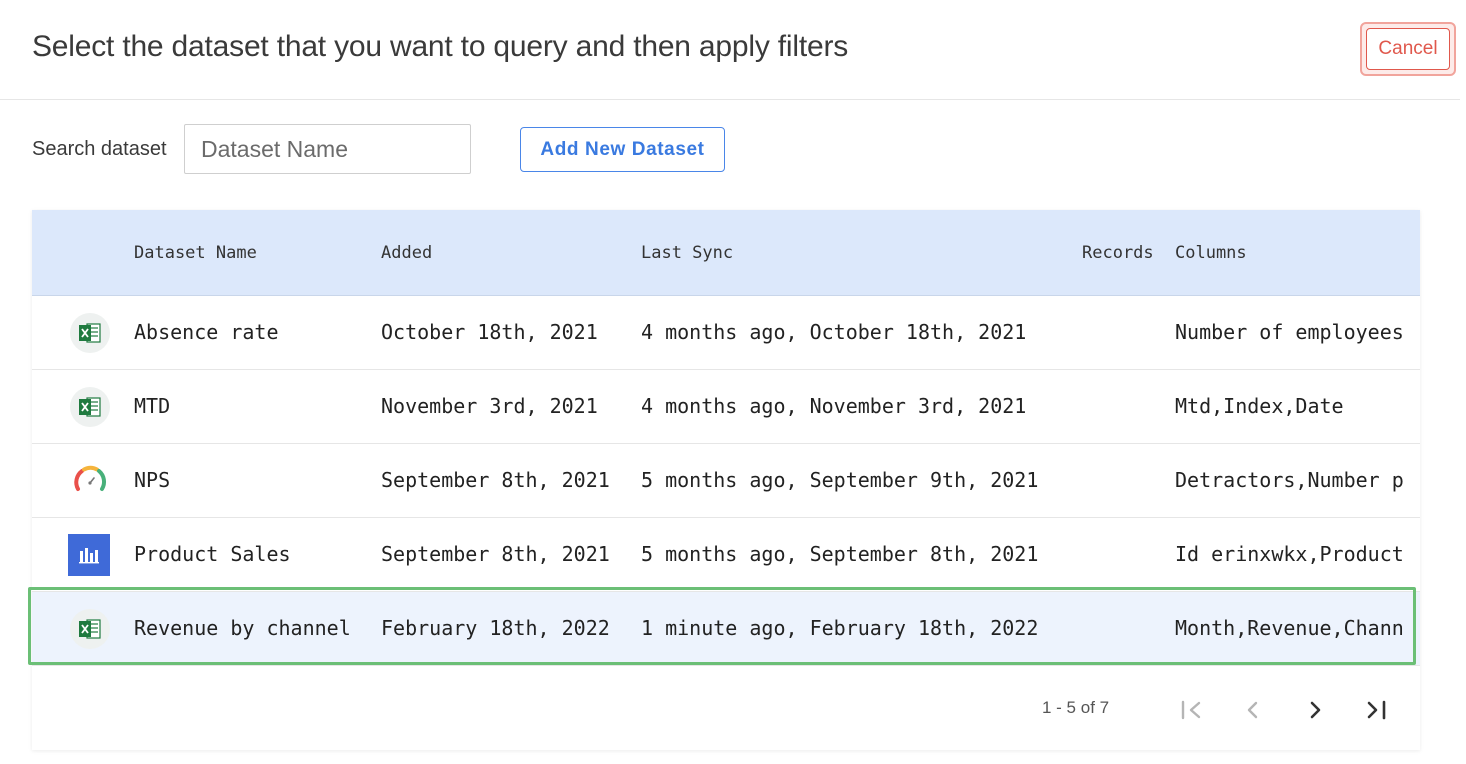  I want to click on dataset-name: NPS, so click(152, 480).